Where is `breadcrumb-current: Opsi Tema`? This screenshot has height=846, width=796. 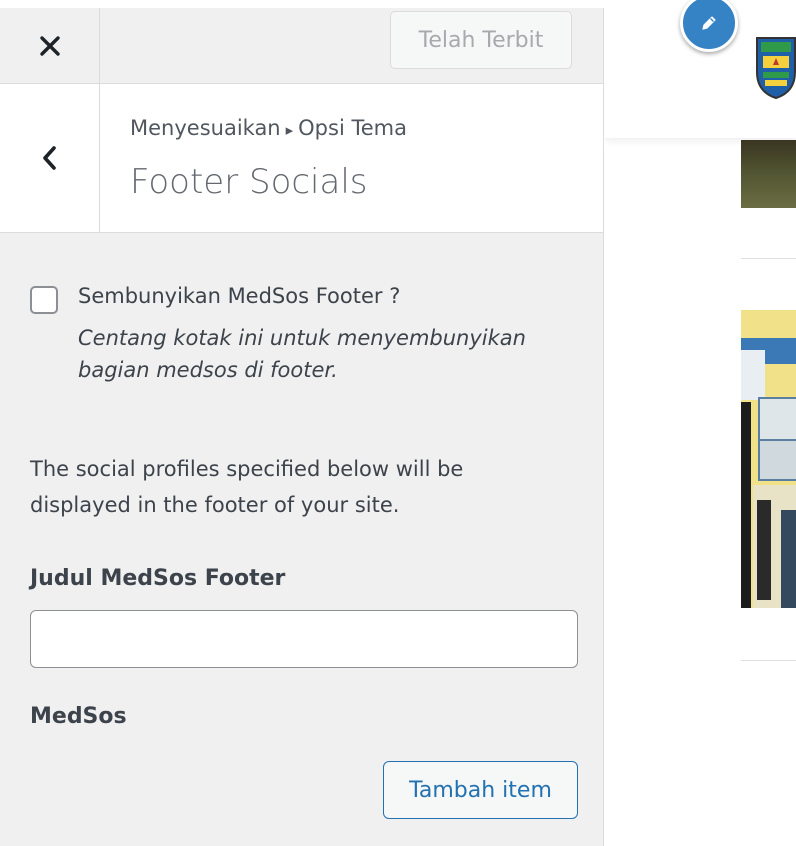
breadcrumb-current: Opsi Tema is located at coordinates (352, 128).